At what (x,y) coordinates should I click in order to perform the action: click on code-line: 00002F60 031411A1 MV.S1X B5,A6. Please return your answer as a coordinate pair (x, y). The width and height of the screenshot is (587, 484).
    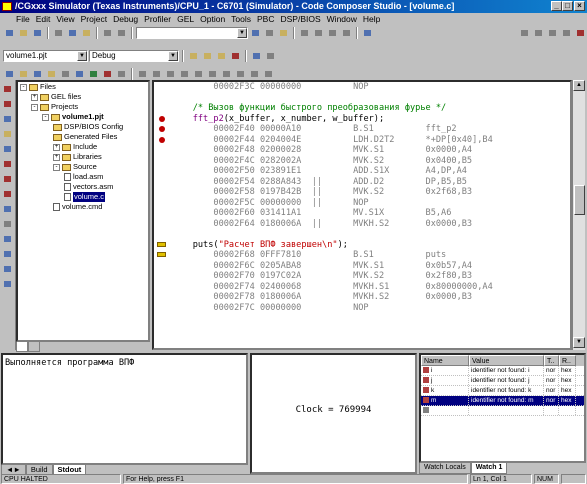
    Looking at the image, I should click on (332, 213).